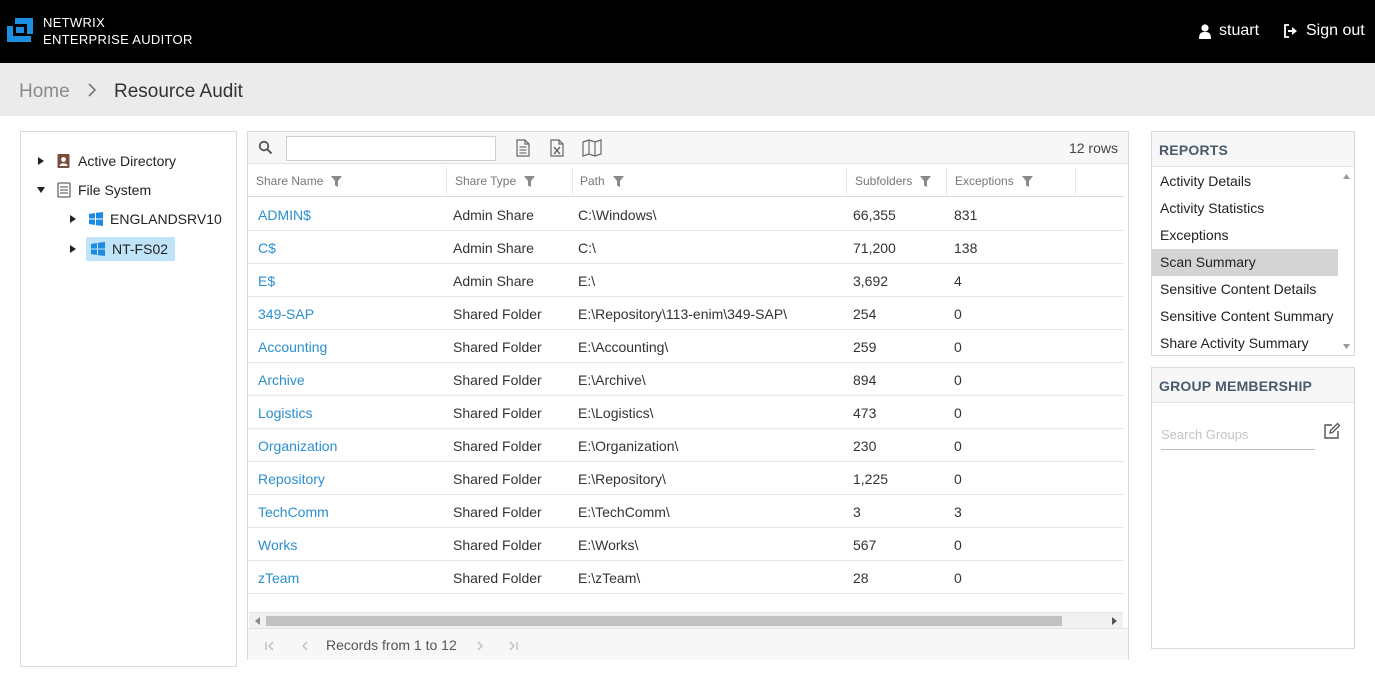 This screenshot has height=673, width=1375. Describe the element at coordinates (284, 215) in the screenshot. I see `share-name-link: ADMIN$` at that location.